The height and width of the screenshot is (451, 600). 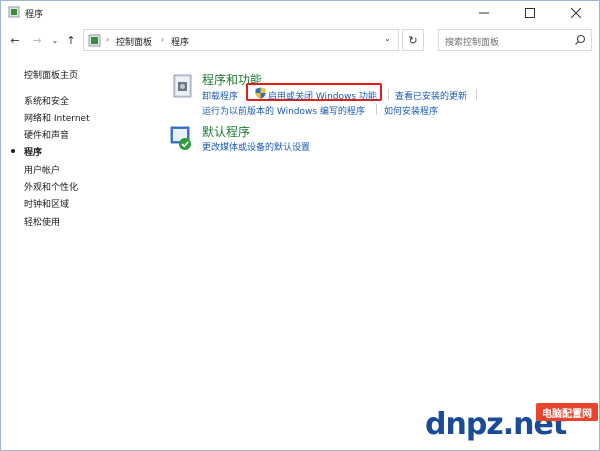 I want to click on link-change-default-media: 更改媒体或设备的默认设置, so click(x=256, y=146).